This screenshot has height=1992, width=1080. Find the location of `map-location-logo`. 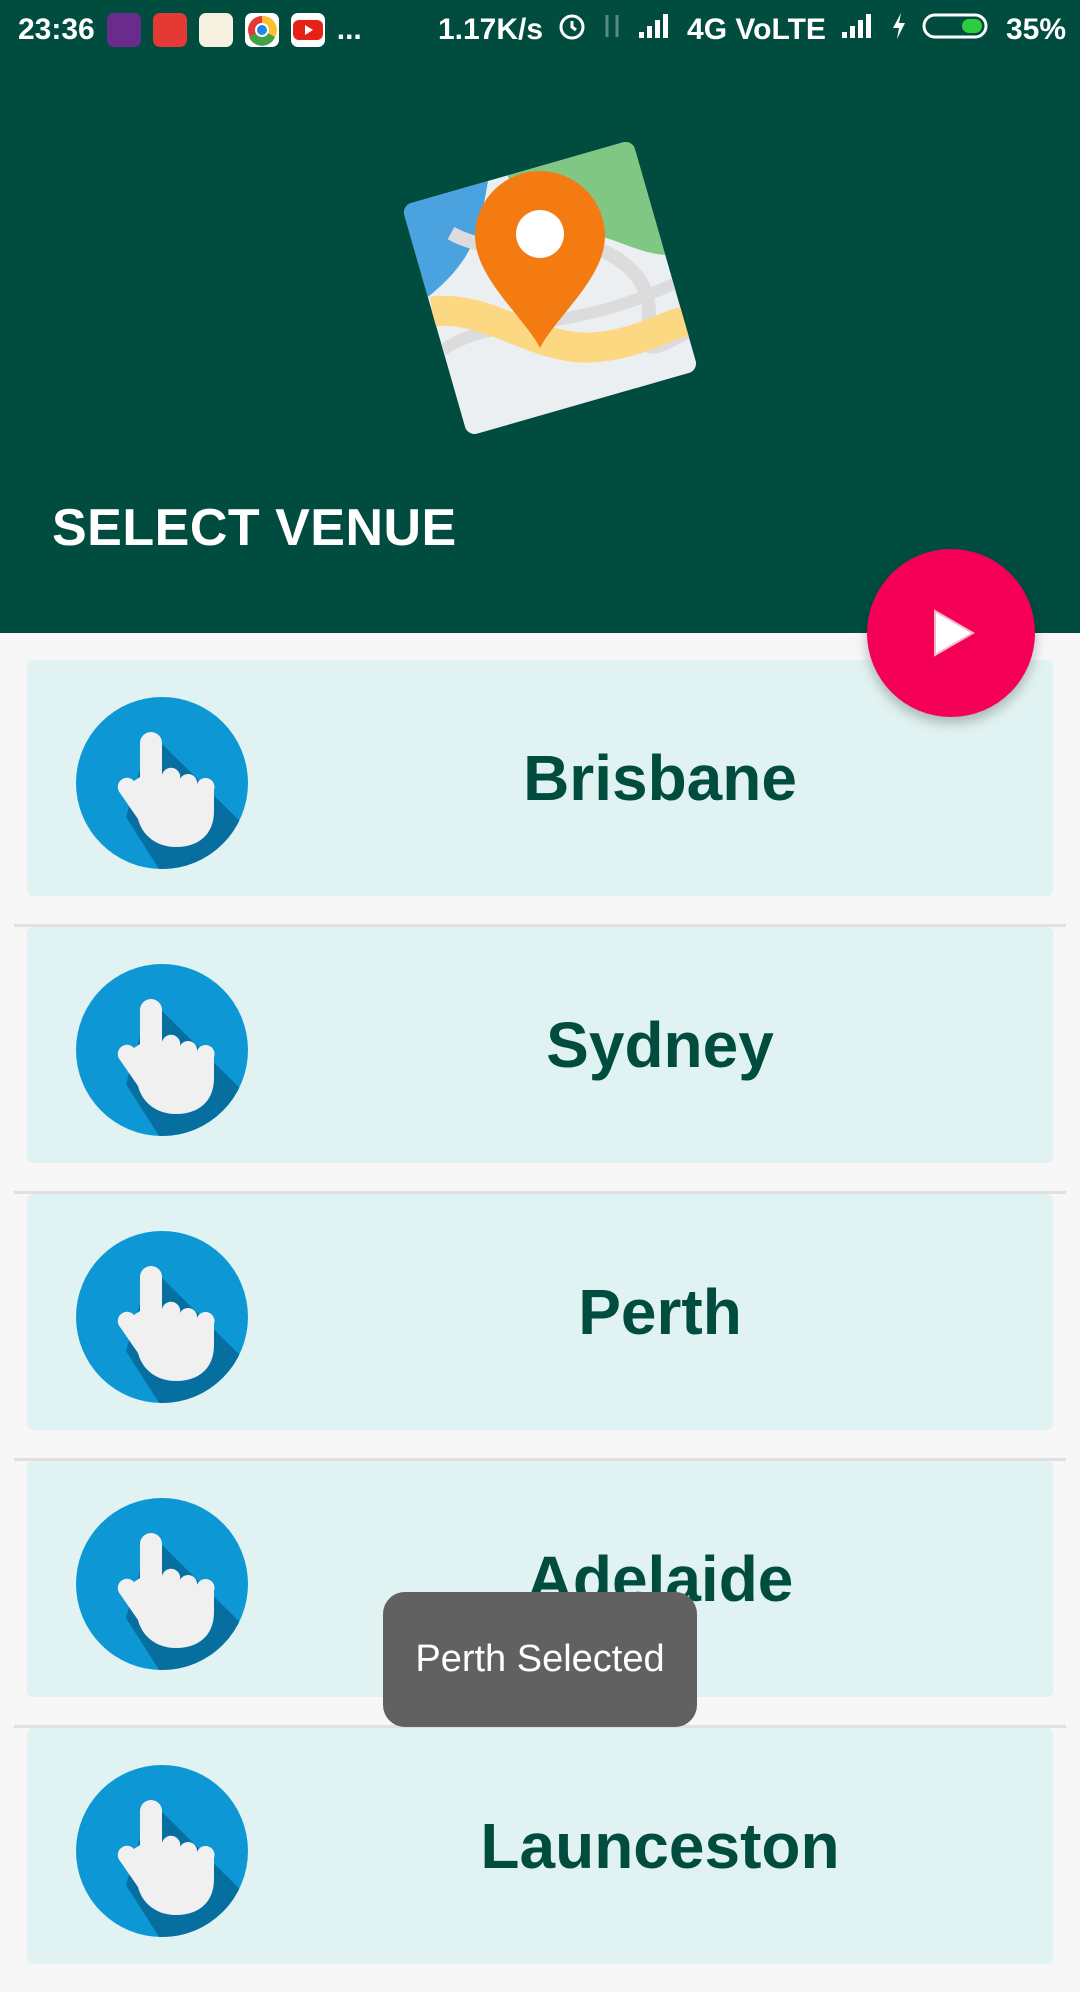

map-location-logo is located at coordinates (550, 288).